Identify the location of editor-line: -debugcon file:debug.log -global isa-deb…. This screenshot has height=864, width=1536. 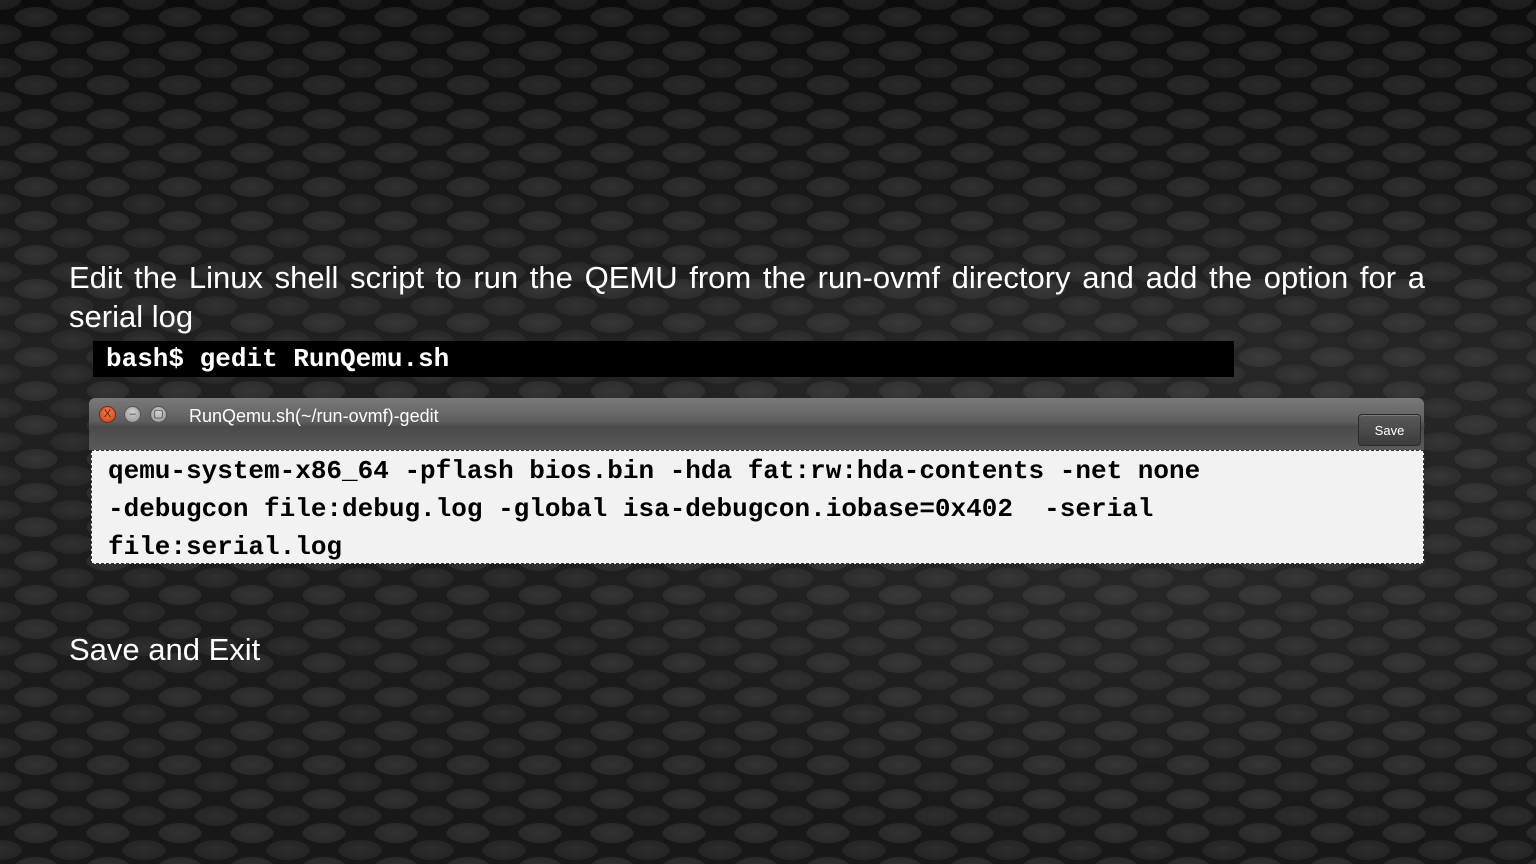
(631, 509).